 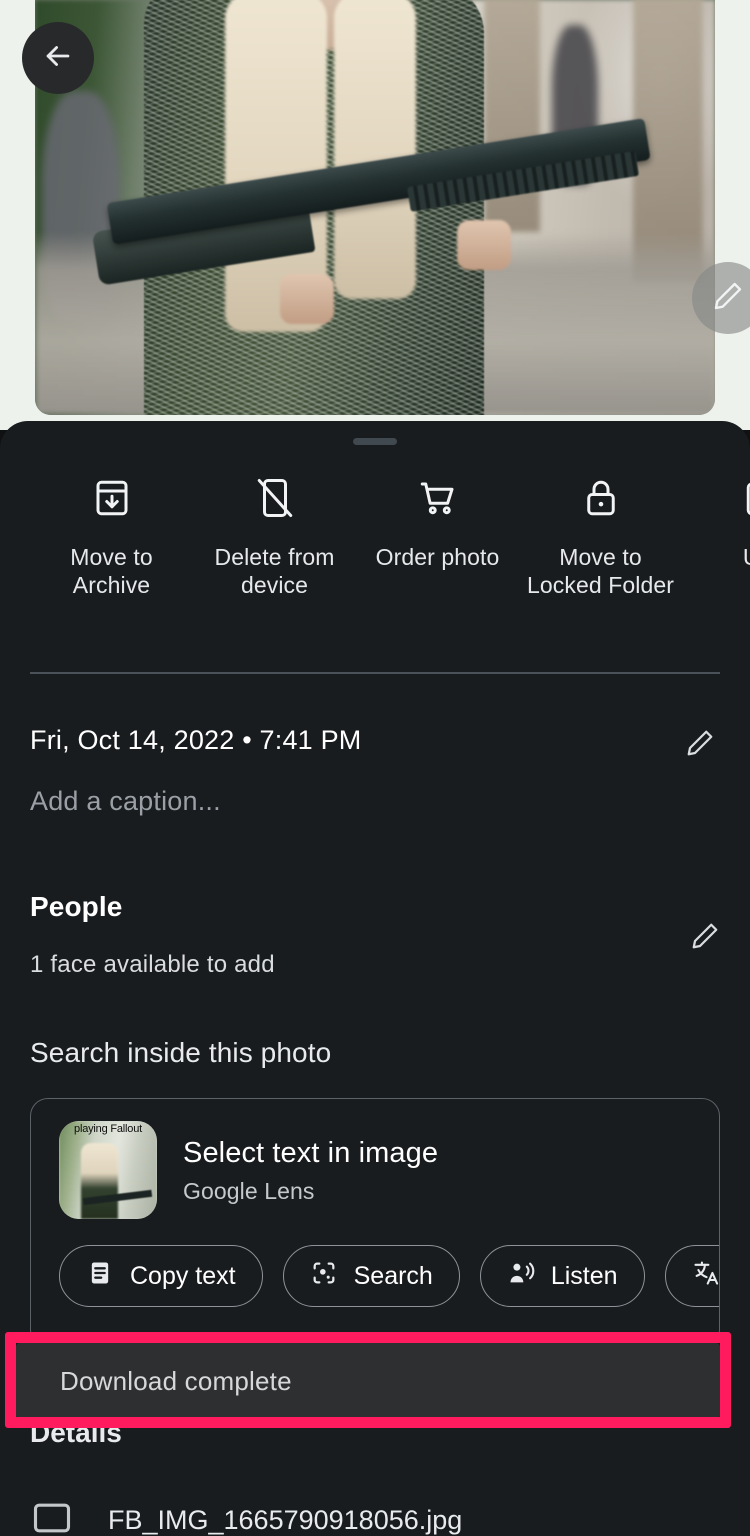 What do you see at coordinates (100, 1276) in the screenshot?
I see `document-icon` at bounding box center [100, 1276].